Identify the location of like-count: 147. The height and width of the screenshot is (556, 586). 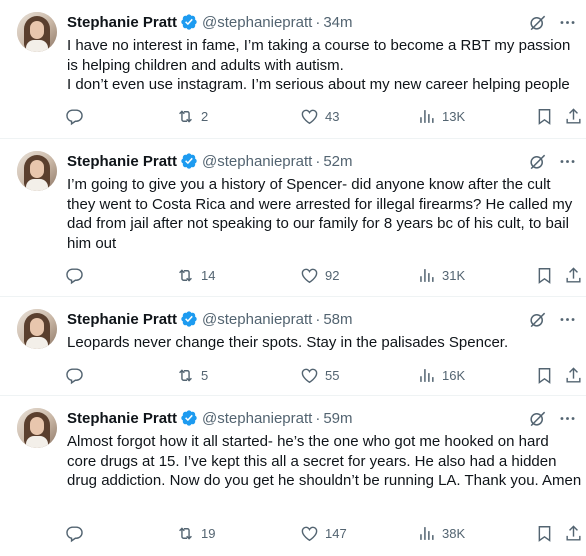
(336, 533).